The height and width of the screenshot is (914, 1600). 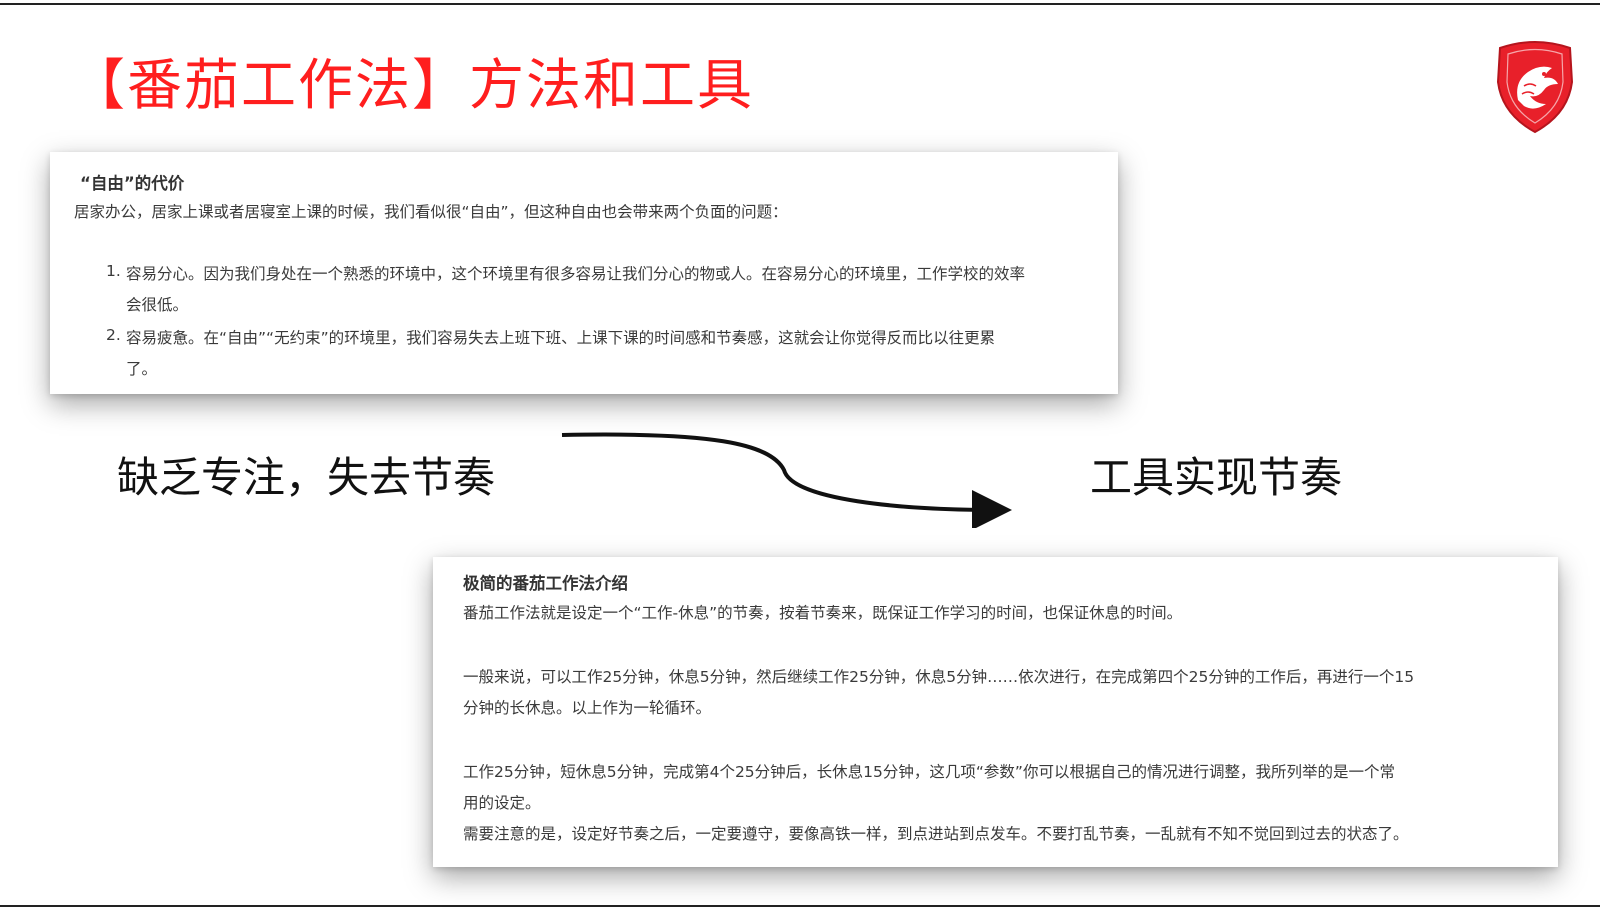 What do you see at coordinates (113, 271) in the screenshot?
I see `list-number: 1.` at bounding box center [113, 271].